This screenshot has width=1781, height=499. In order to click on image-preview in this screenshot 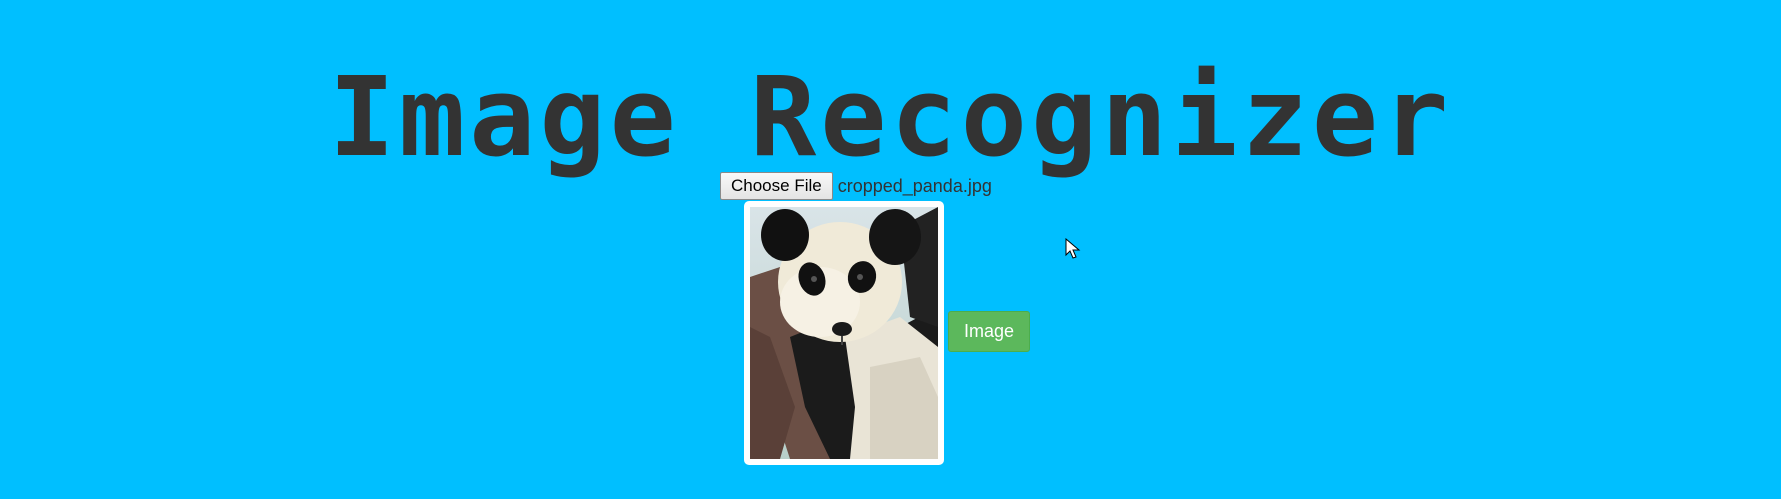, I will do `click(844, 333)`.